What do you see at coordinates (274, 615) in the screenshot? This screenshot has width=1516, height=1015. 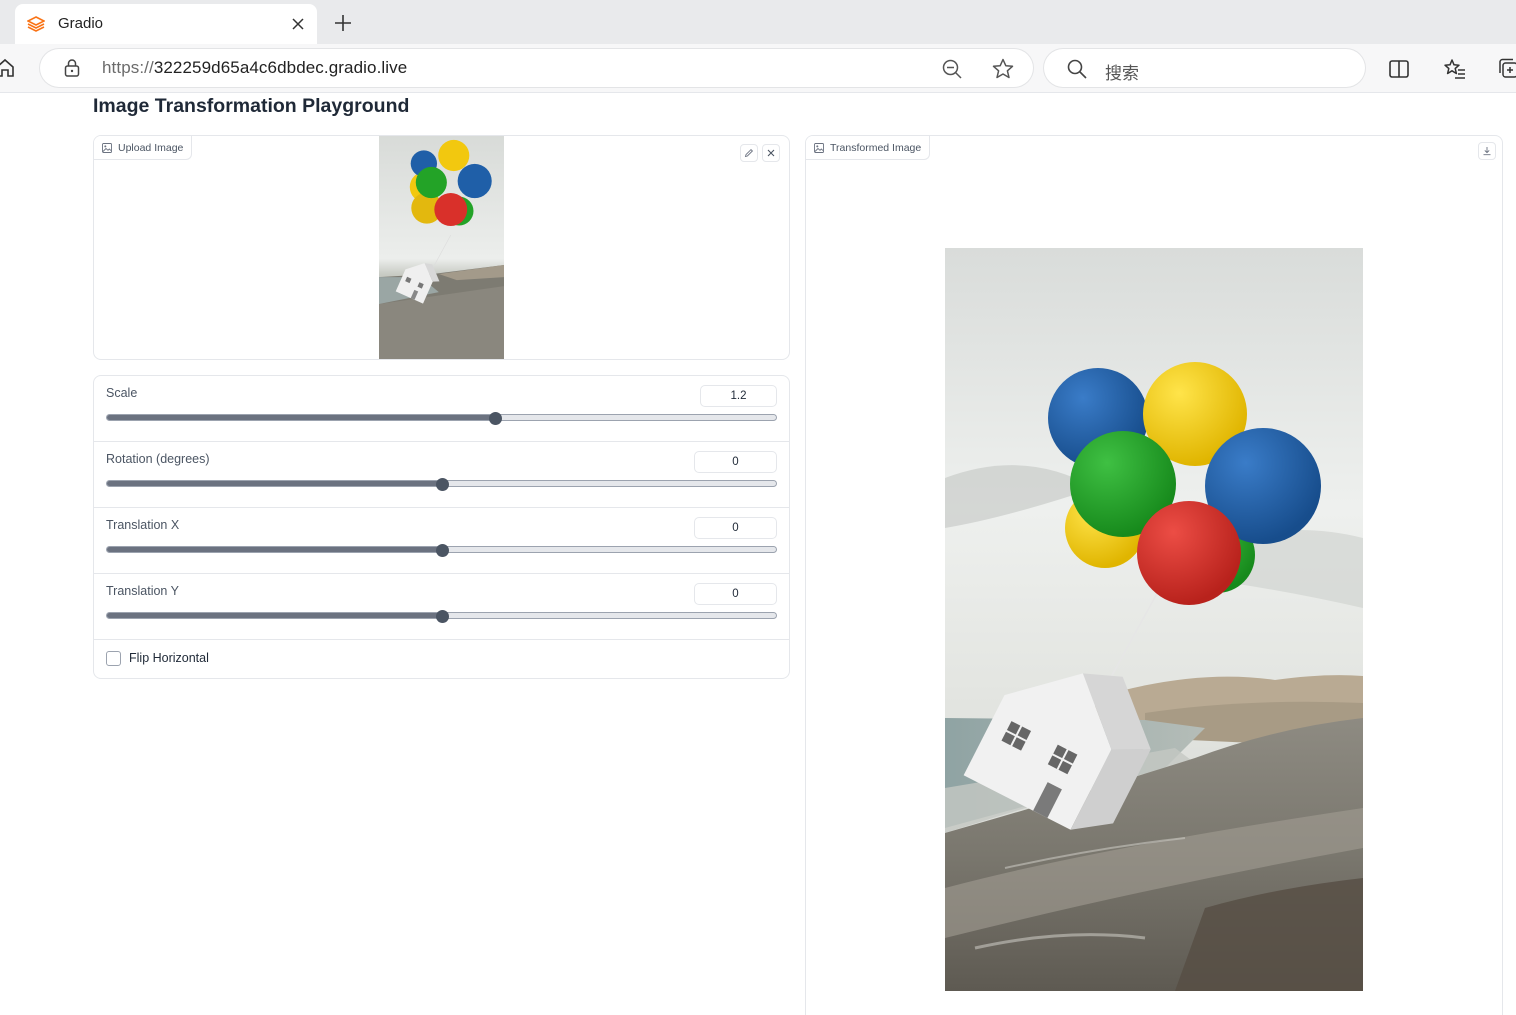 I see `translation-y-slider-fill` at bounding box center [274, 615].